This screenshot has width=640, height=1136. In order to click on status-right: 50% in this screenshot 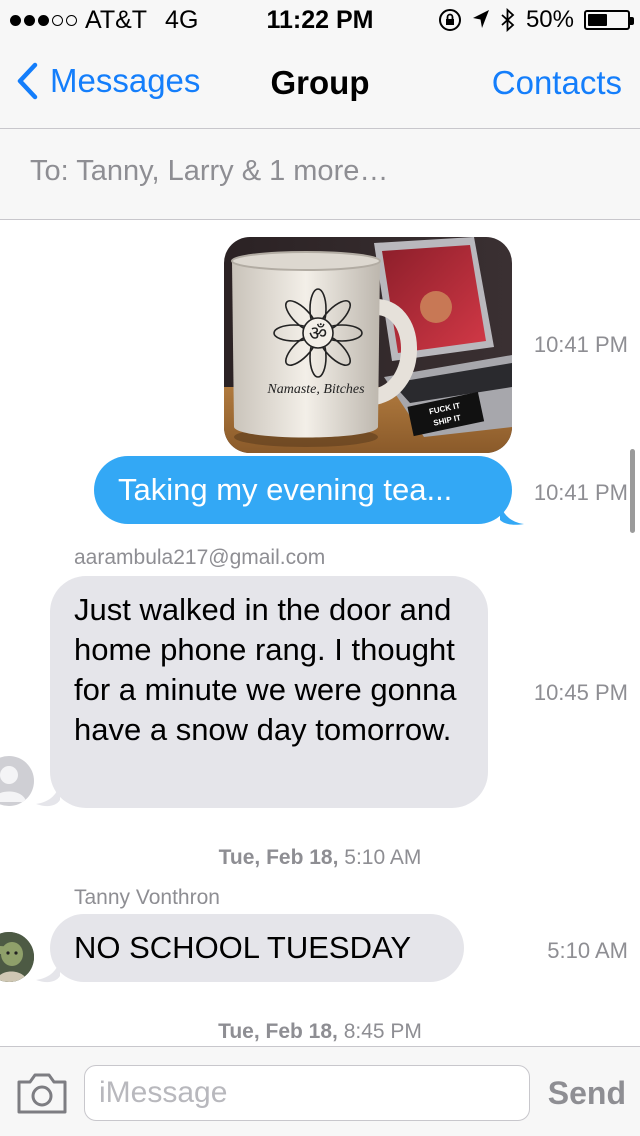, I will do `click(536, 20)`.